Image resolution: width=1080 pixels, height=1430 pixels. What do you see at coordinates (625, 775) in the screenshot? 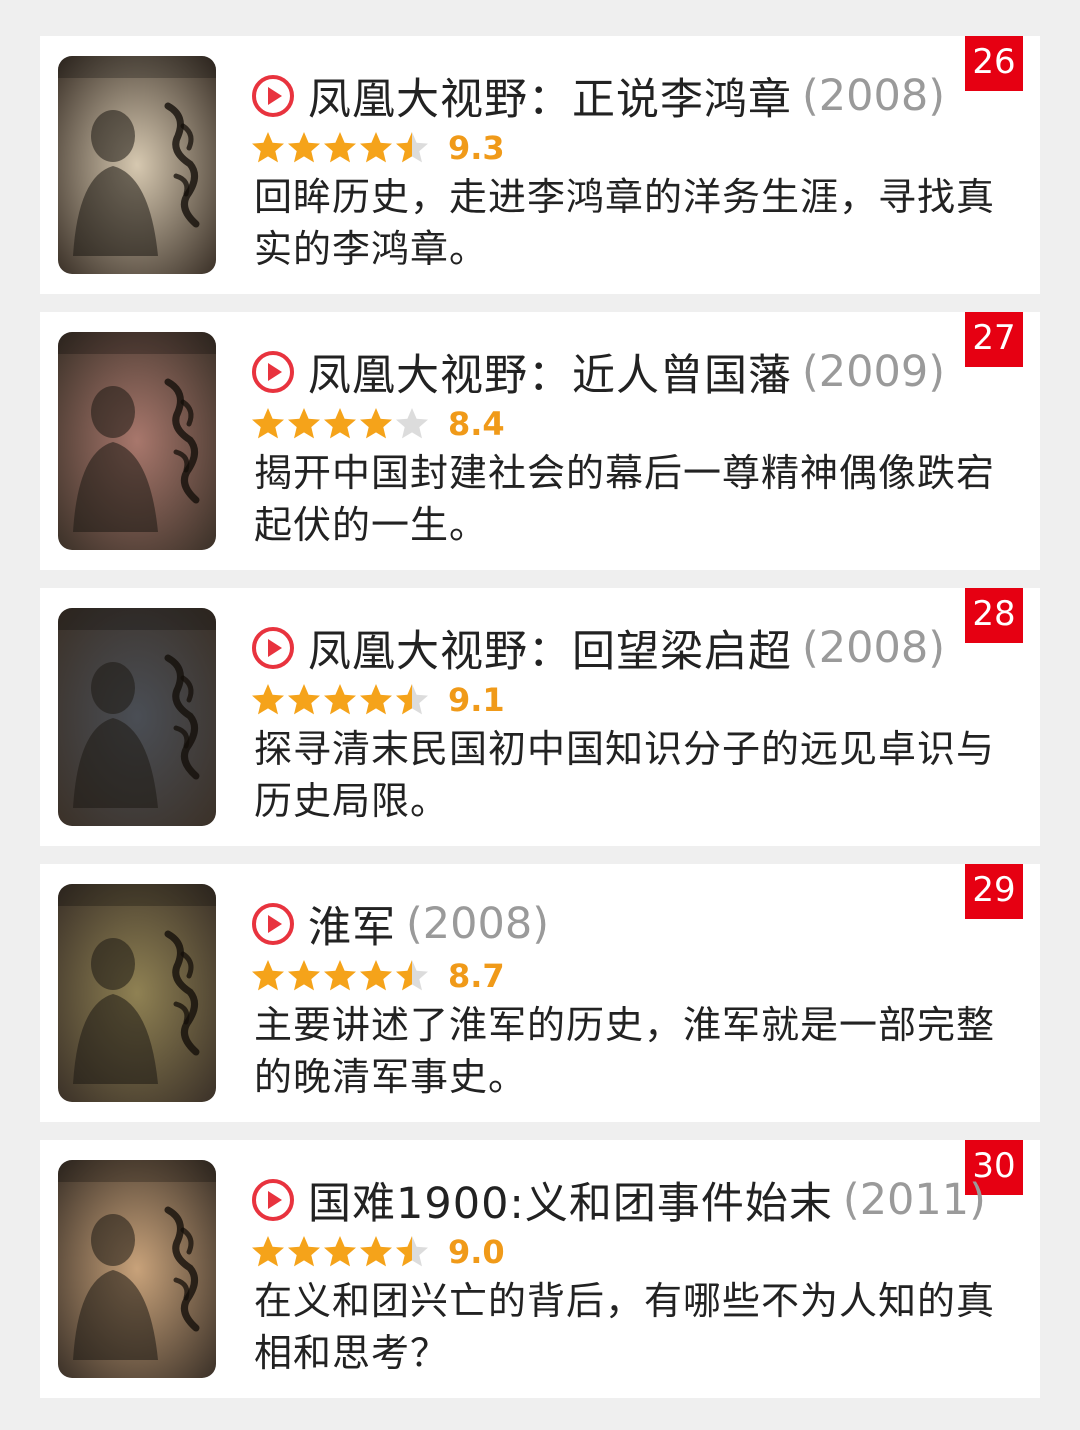
I see `documentary-description: 探寻清末民国初中国知识分子的远见卓识与历史局限。` at bounding box center [625, 775].